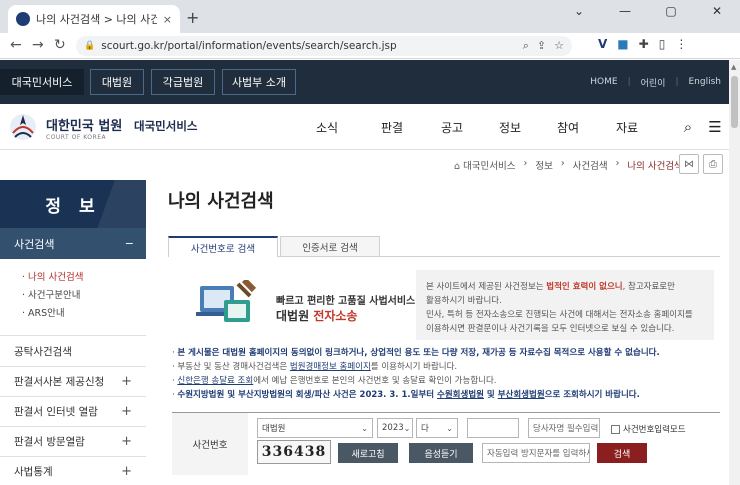 The height and width of the screenshot is (485, 740). Describe the element at coordinates (60, 45) in the screenshot. I see `reload-icon: ↻` at that location.